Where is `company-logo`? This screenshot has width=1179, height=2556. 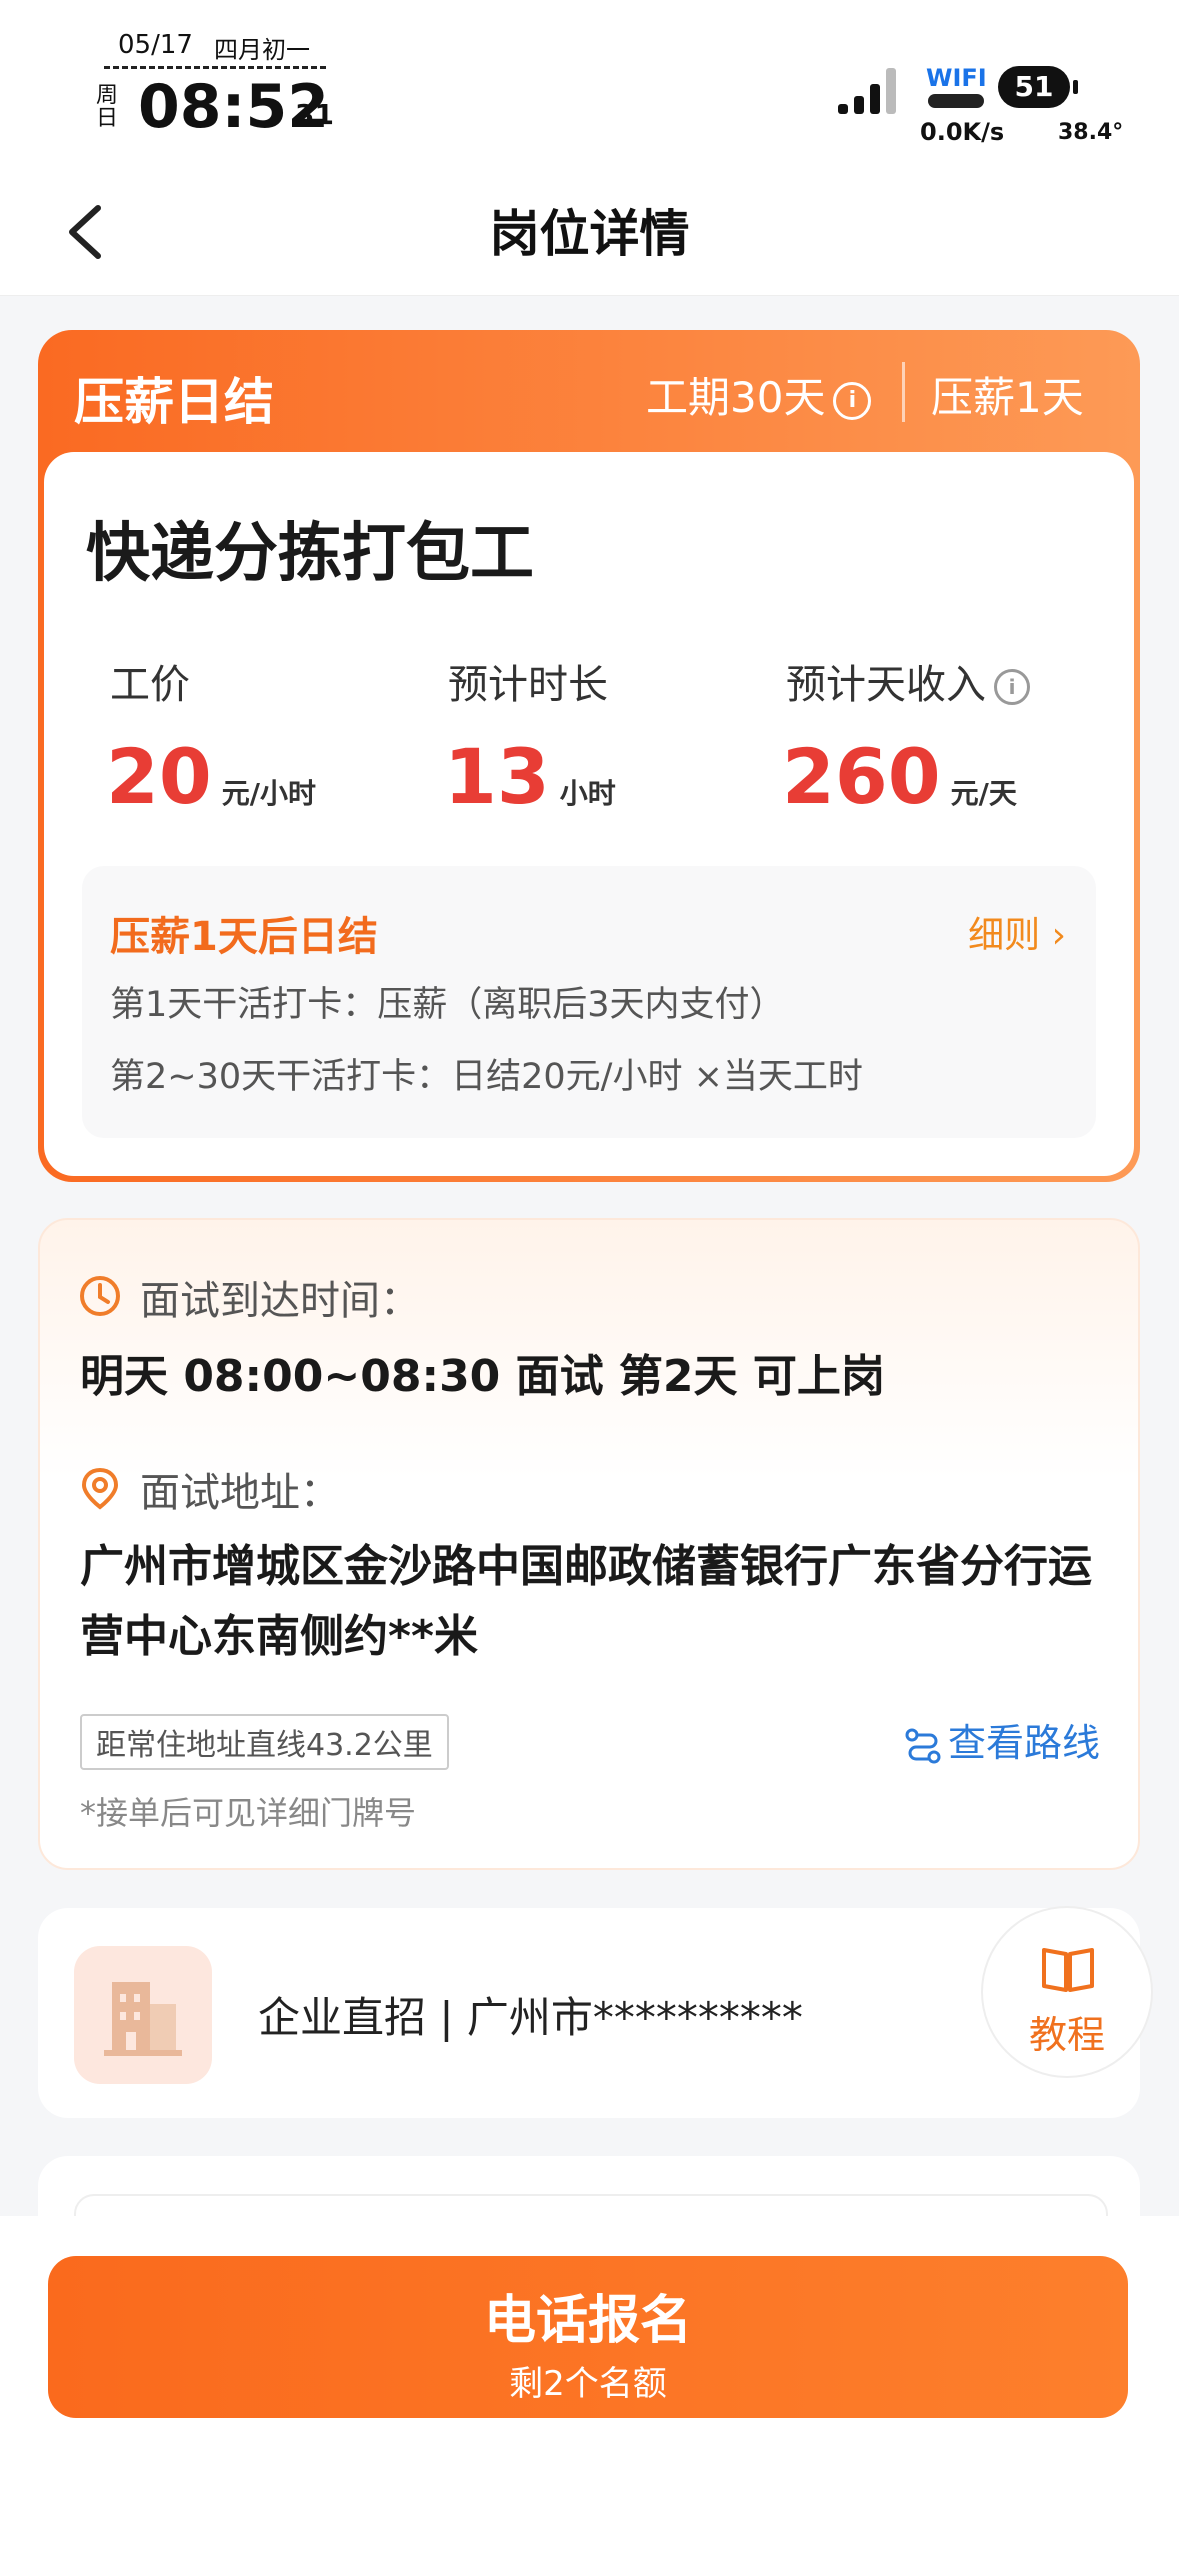 company-logo is located at coordinates (143, 2015).